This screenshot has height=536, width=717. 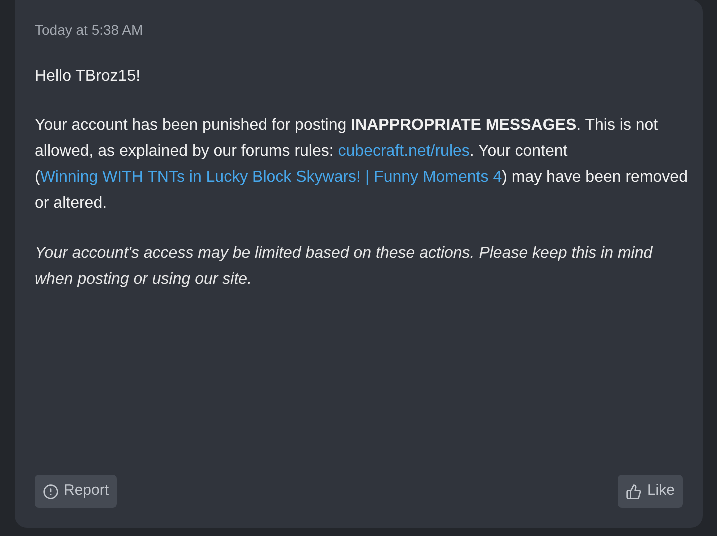 What do you see at coordinates (404, 151) in the screenshot?
I see `link: cubecraft.net/rules` at bounding box center [404, 151].